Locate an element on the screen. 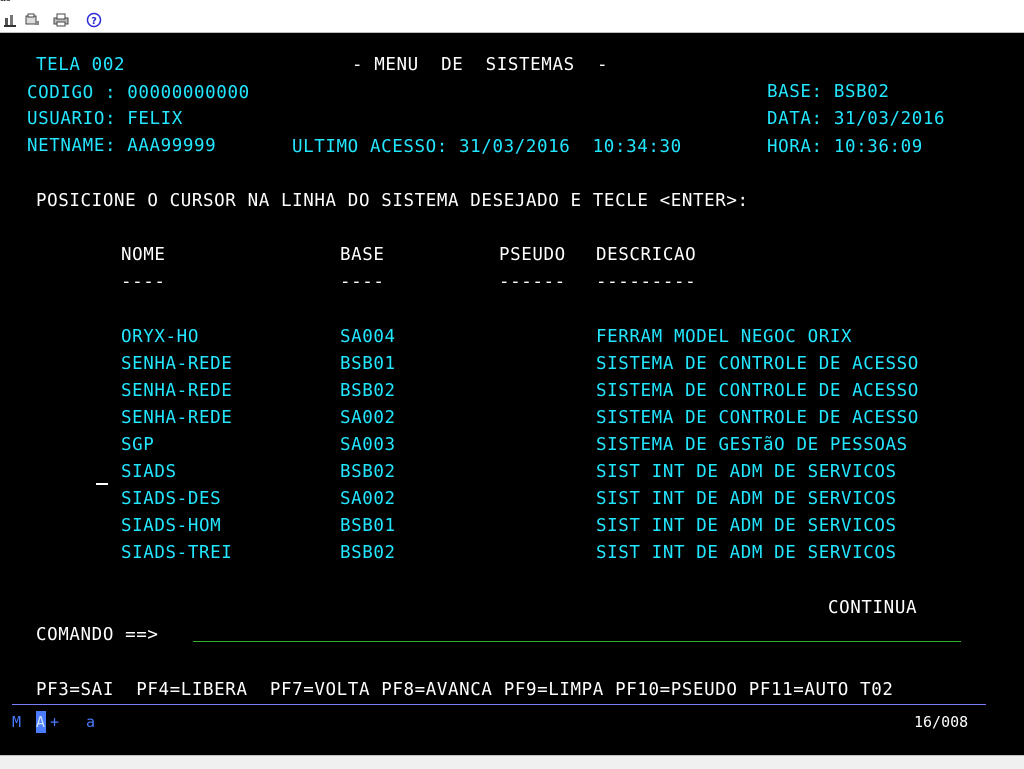 The image size is (1024, 769). column-underline-descricao: --------- is located at coordinates (646, 282).